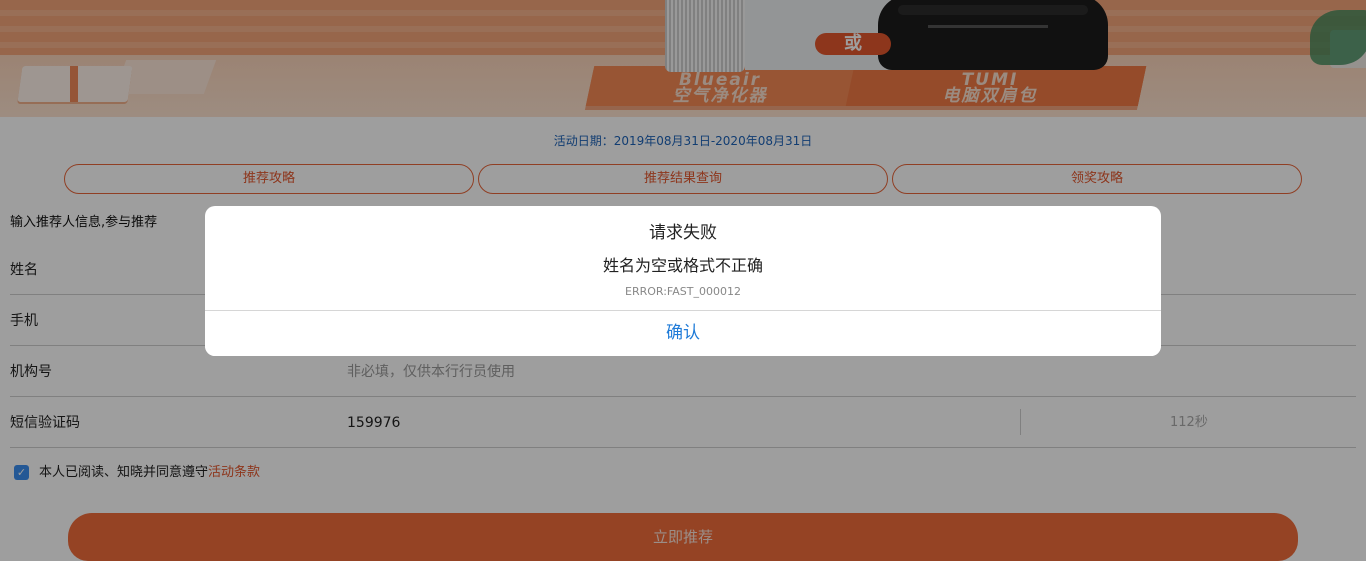 The width and height of the screenshot is (1366, 561). What do you see at coordinates (682, 265) in the screenshot?
I see `dialog-message: 姓名为空或格式不正确` at bounding box center [682, 265].